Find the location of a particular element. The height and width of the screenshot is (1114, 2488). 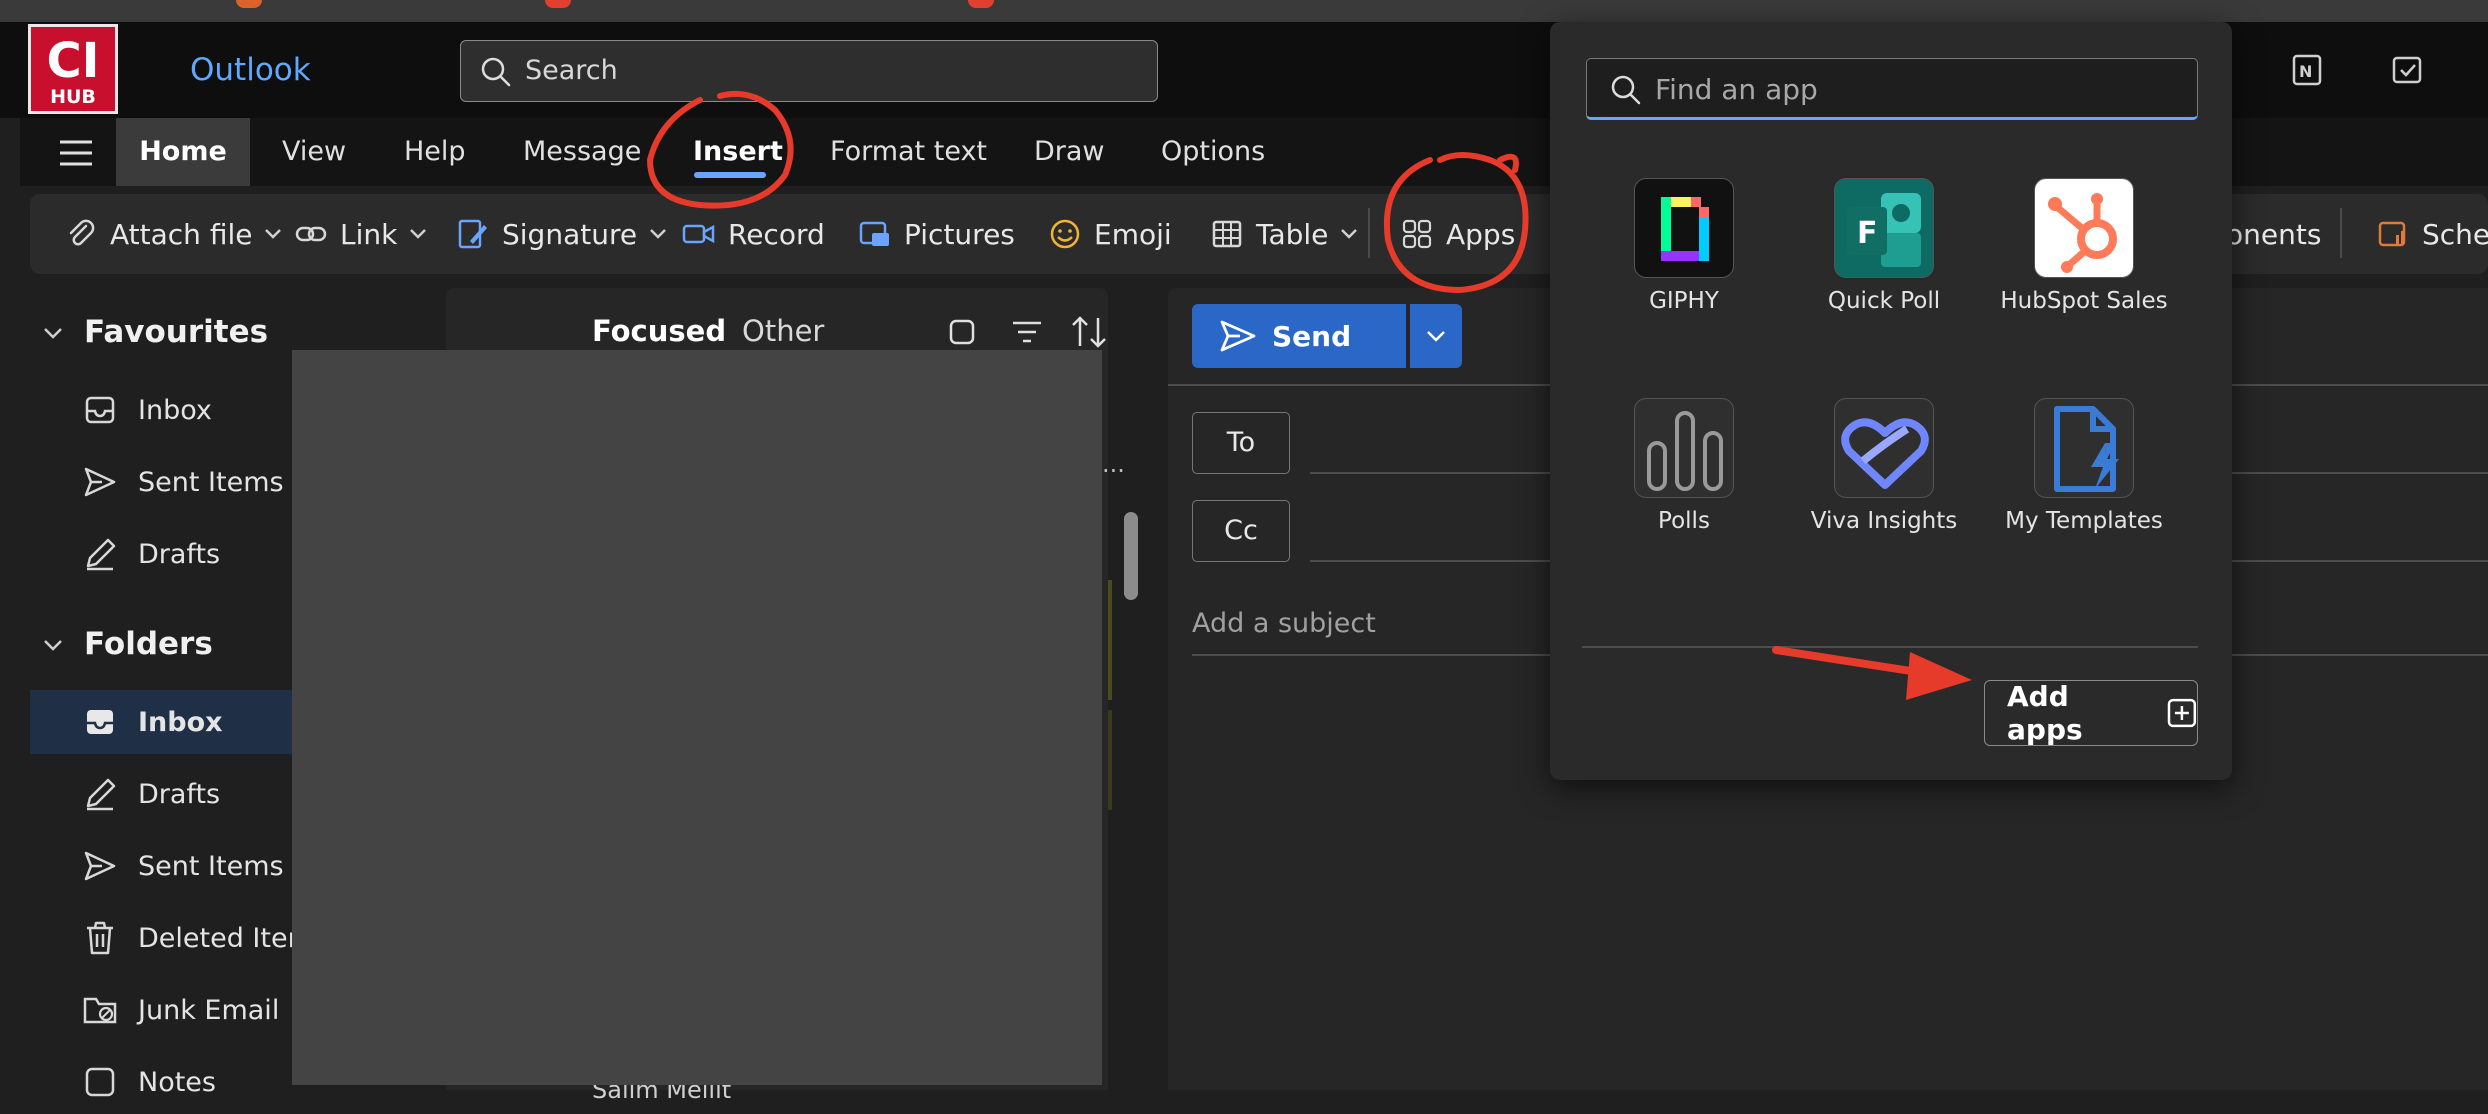

pictures-button: Pictures is located at coordinates (936, 234).